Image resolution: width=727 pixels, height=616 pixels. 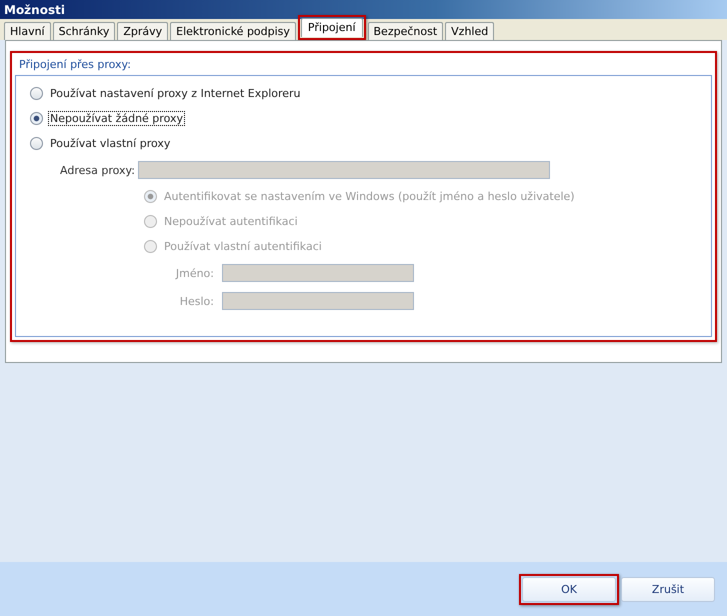 I want to click on tab: Připojení, so click(x=331, y=27).